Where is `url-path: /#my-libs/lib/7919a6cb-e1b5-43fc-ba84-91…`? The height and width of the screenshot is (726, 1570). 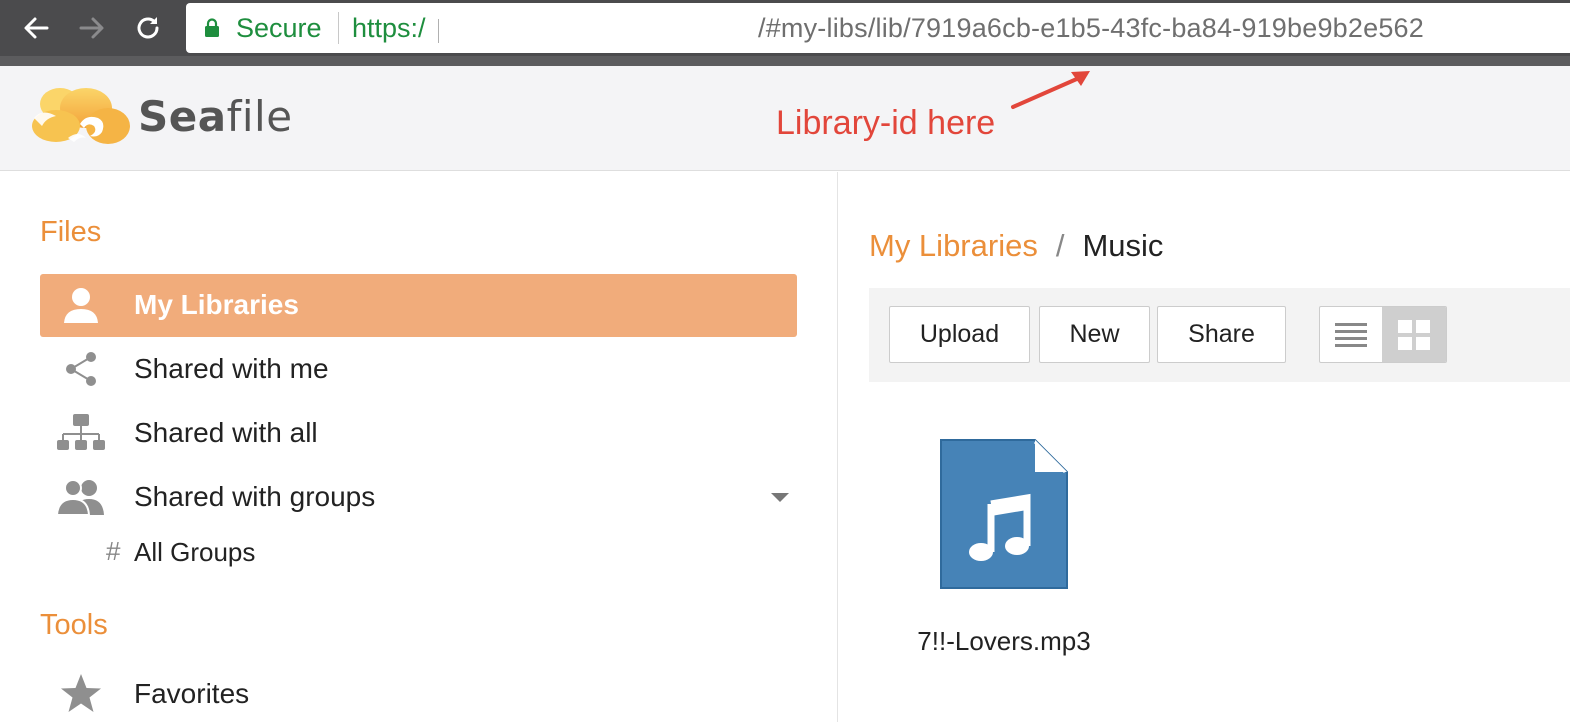 url-path: /#my-libs/lib/7919a6cb-e1b5-43fc-ba84-91… is located at coordinates (1091, 28).